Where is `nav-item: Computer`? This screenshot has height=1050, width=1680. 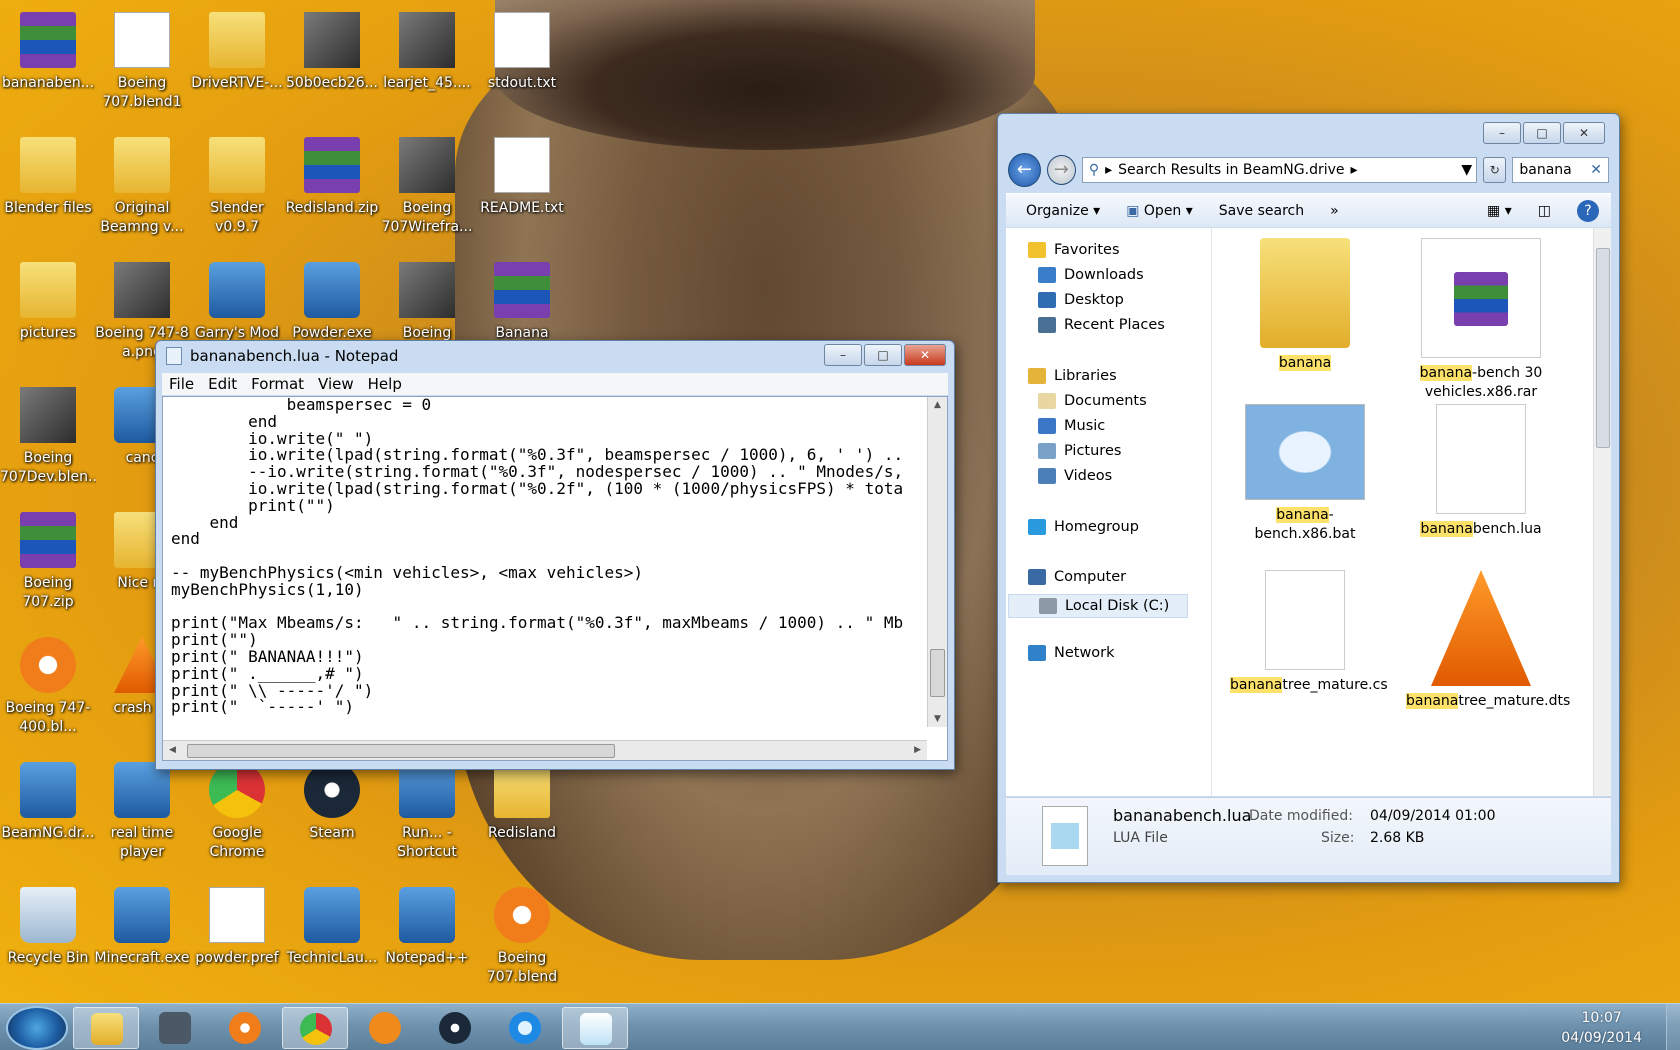
nav-item: Computer is located at coordinates (1077, 577).